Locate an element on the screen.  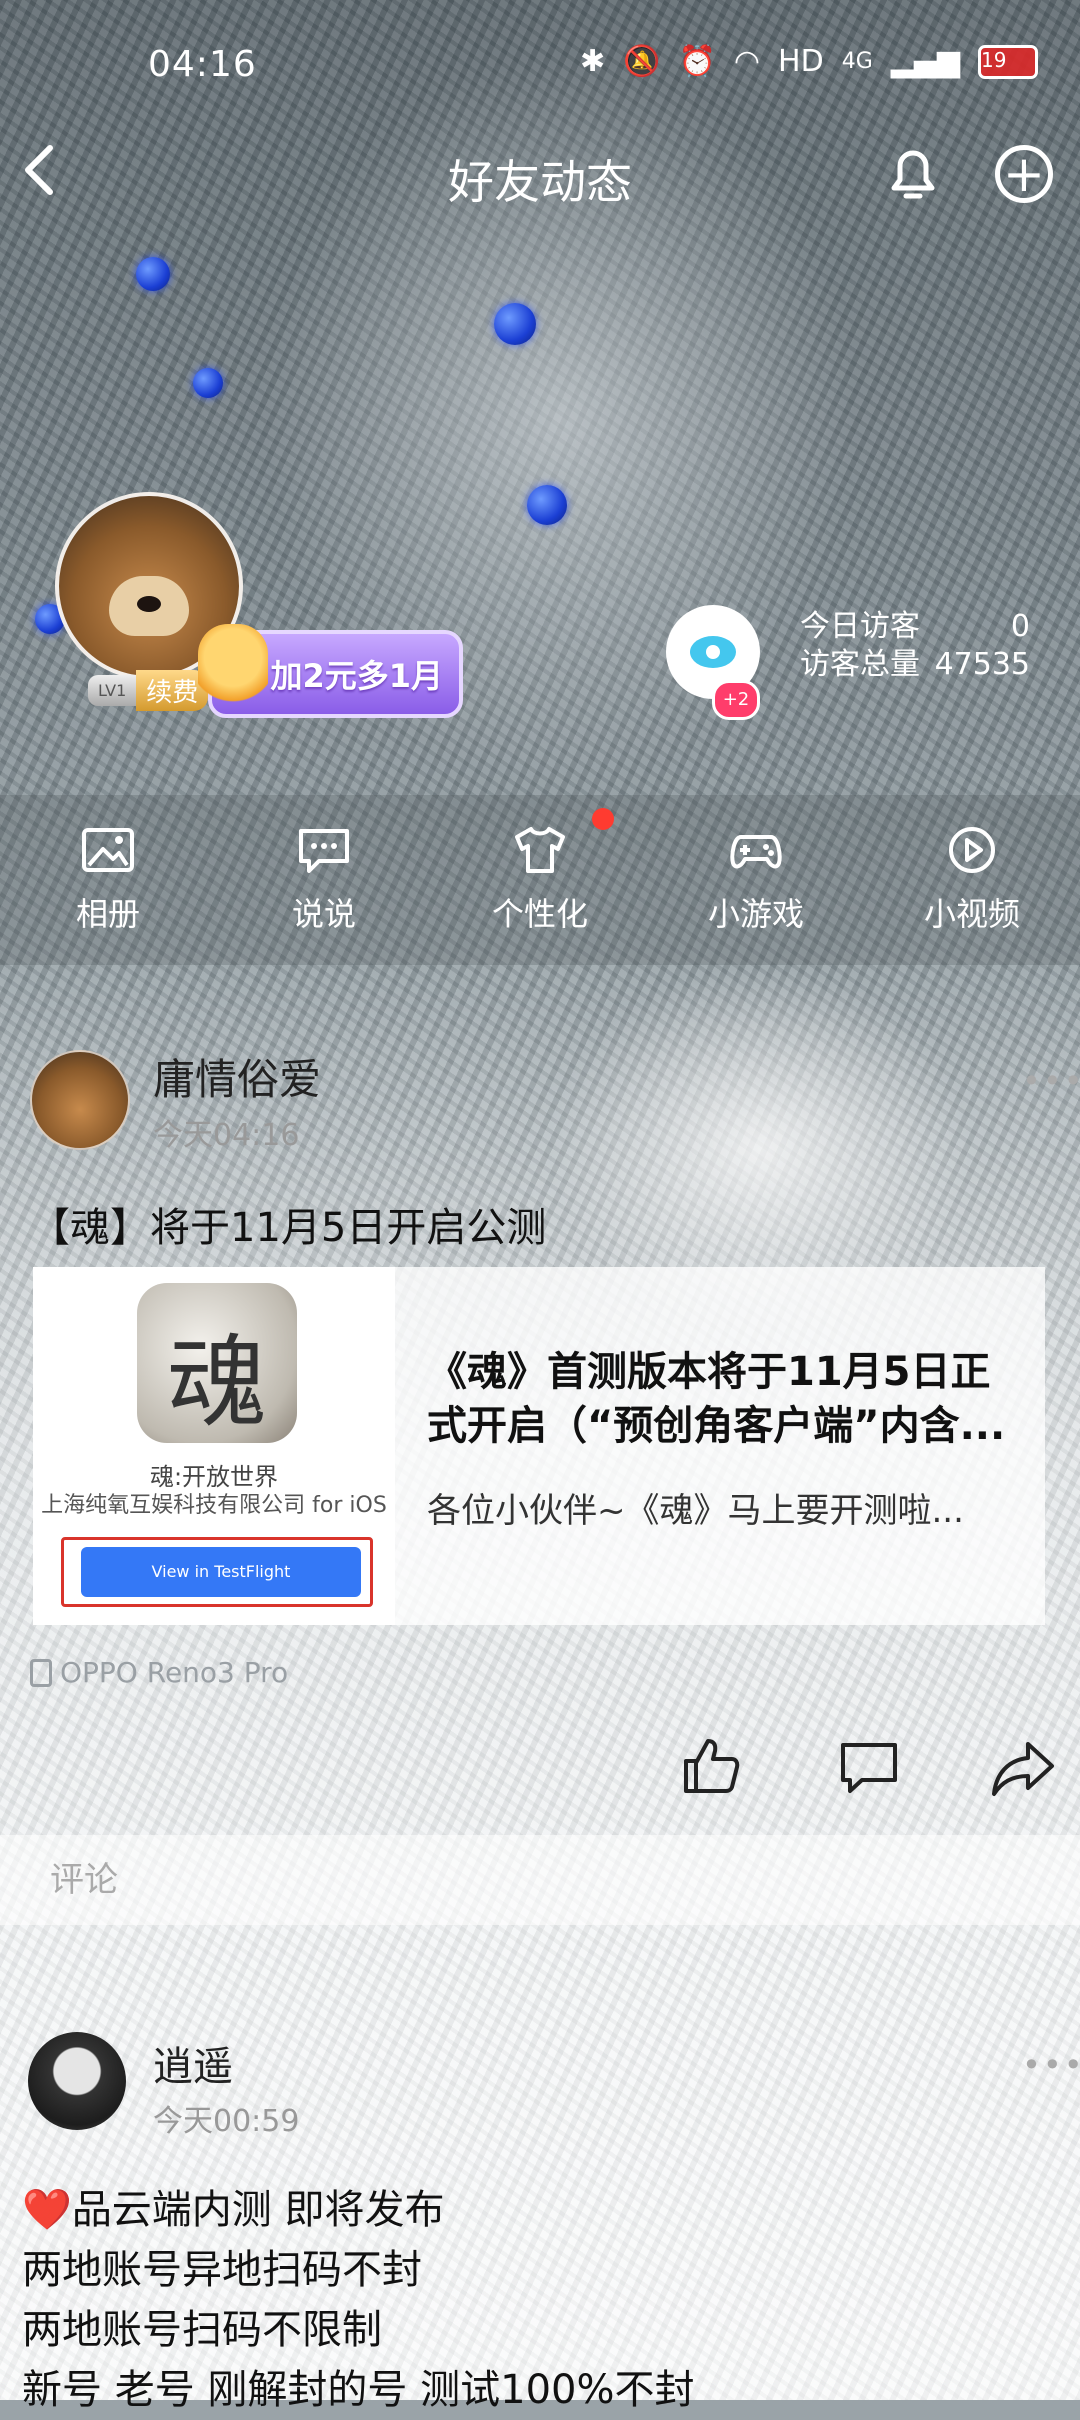
comment-button is located at coordinates (869, 1768).